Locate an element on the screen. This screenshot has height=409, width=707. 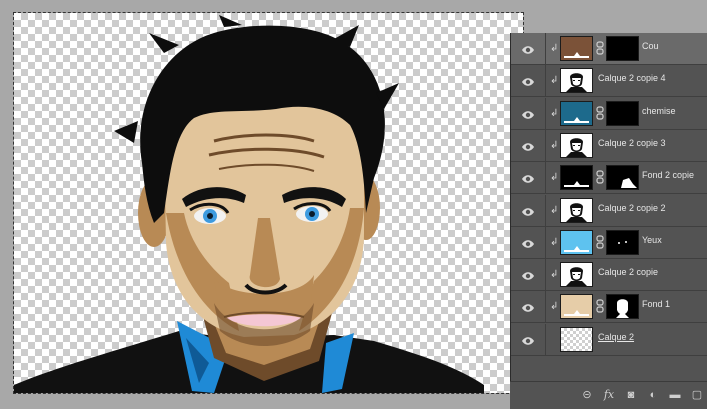
layer-row: ↲ Fond 1 is located at coordinates (609, 307).